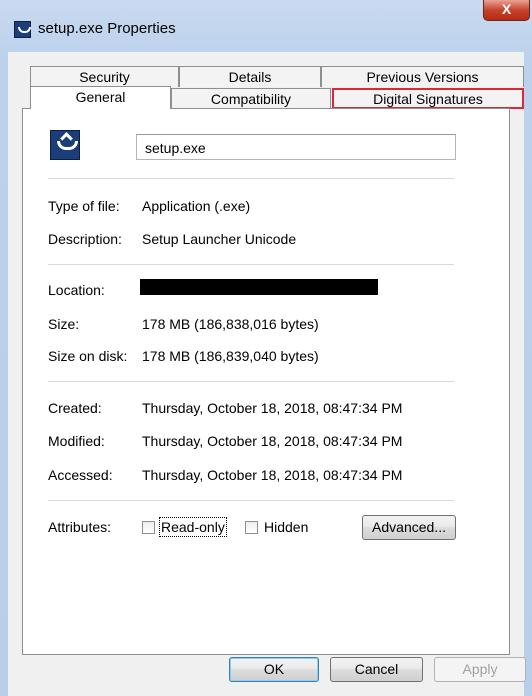 The height and width of the screenshot is (696, 532). Describe the element at coordinates (84, 206) in the screenshot. I see `type-label: Type of file:` at that location.